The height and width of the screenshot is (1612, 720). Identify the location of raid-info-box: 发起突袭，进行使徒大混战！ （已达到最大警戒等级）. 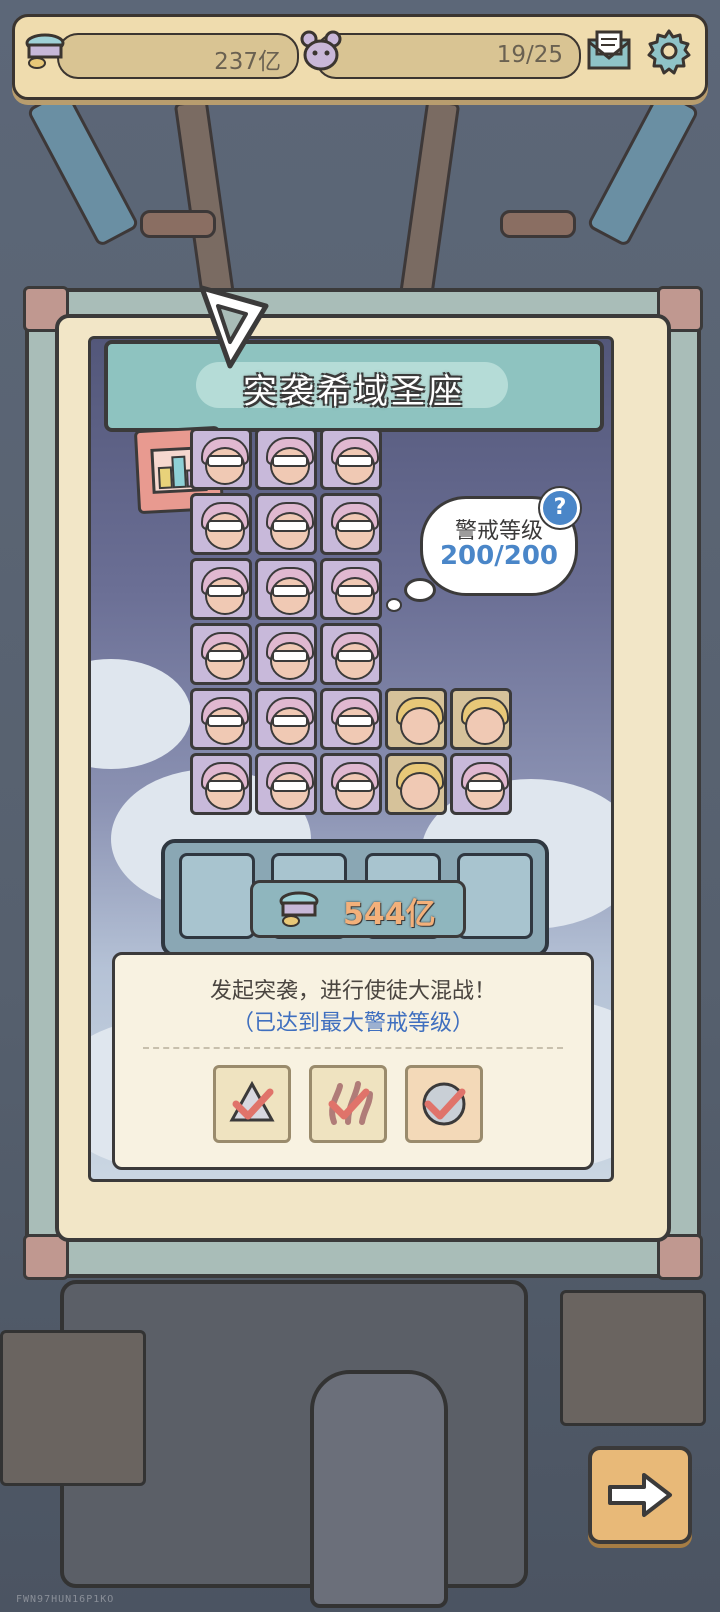
(353, 1061).